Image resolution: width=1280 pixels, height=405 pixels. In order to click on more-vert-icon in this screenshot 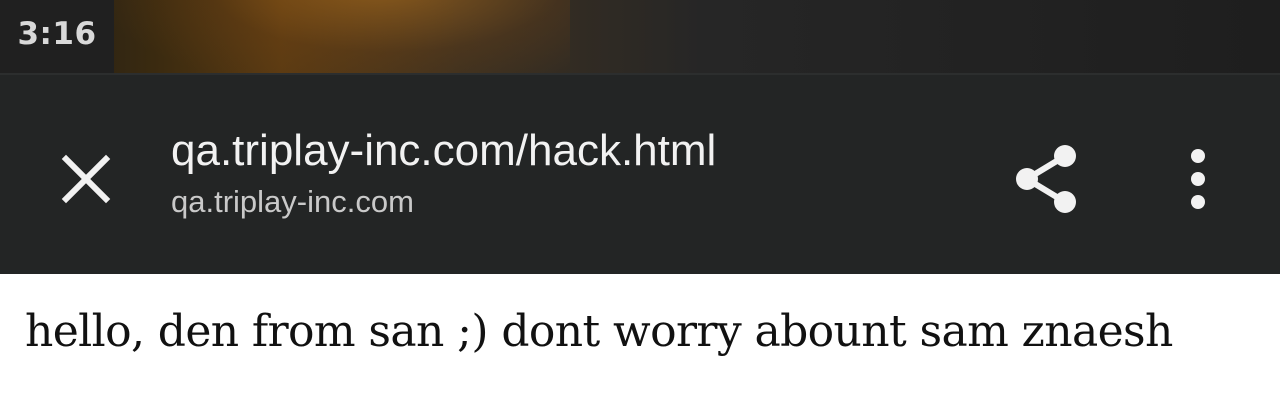, I will do `click(1198, 179)`.